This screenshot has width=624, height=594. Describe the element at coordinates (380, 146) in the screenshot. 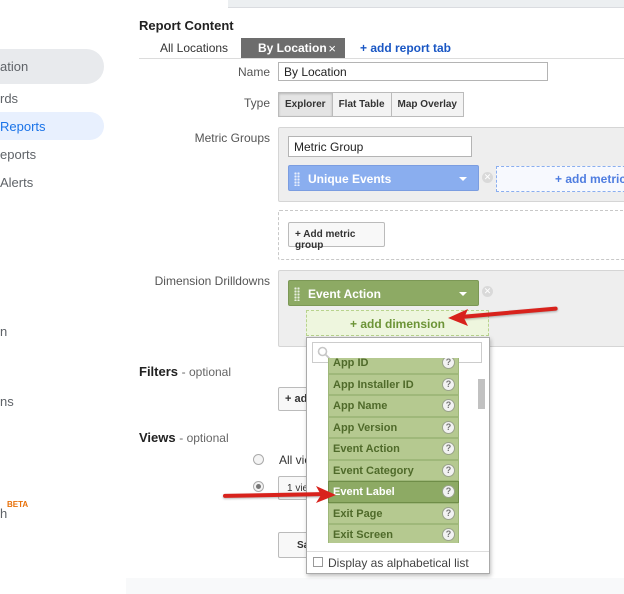

I see `metric-group-name-input` at that location.